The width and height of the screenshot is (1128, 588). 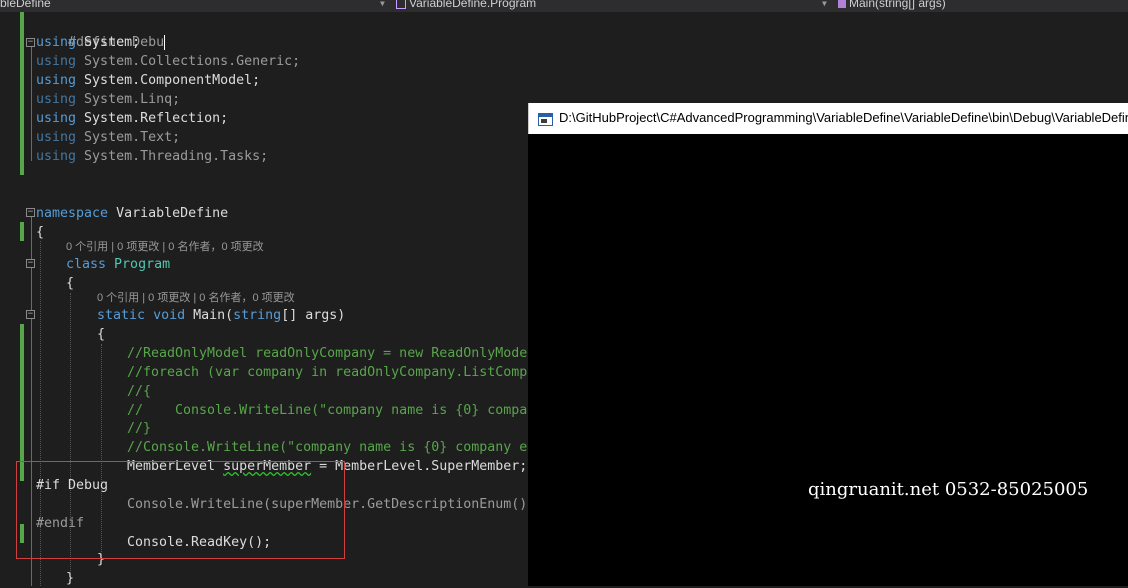 I want to click on code-line-using: using System.Reflection;, so click(x=132, y=118).